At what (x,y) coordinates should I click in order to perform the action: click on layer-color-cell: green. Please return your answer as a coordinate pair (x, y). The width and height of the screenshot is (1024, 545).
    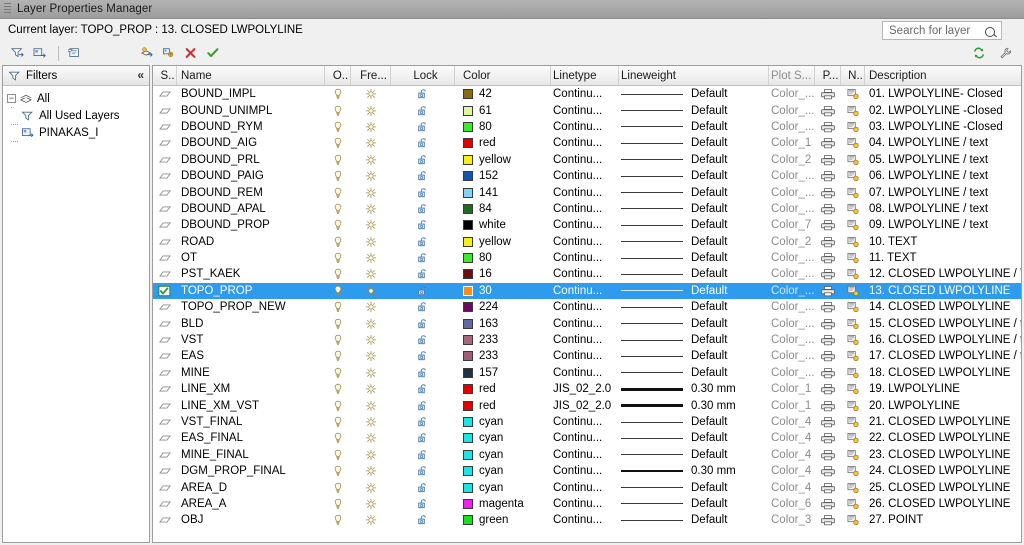
    Looking at the image, I should click on (503, 520).